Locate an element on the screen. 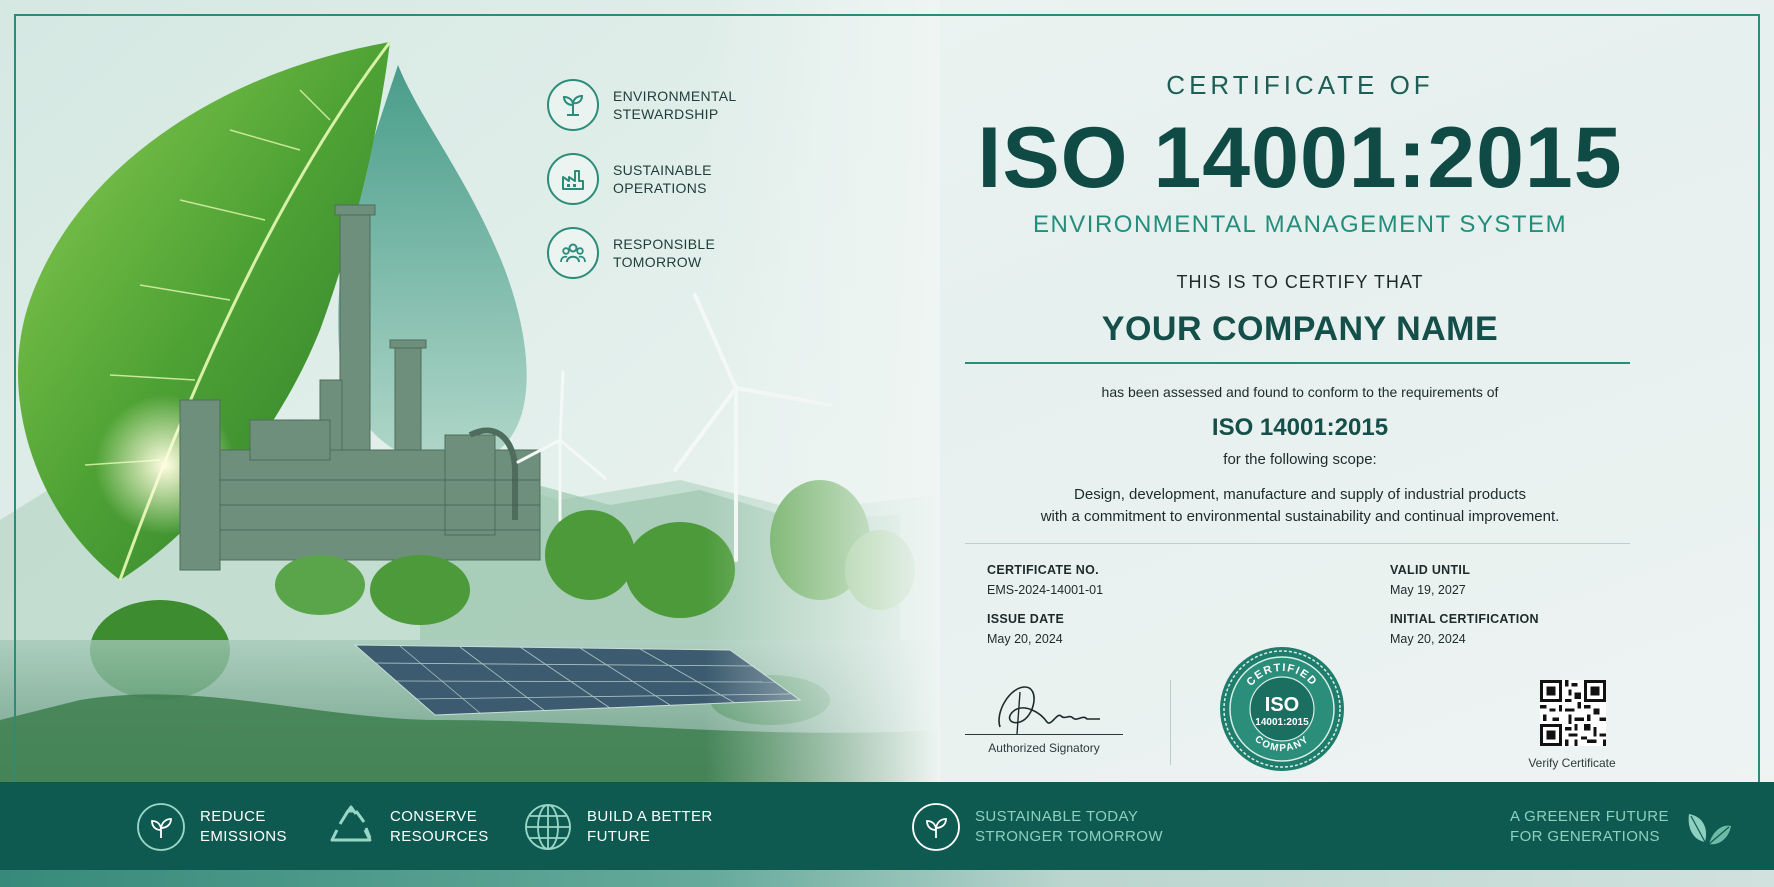 The width and height of the screenshot is (1774, 887). badge-responsible-tomorrow: RESPONSIBLE TOMORROW is located at coordinates (662, 253).